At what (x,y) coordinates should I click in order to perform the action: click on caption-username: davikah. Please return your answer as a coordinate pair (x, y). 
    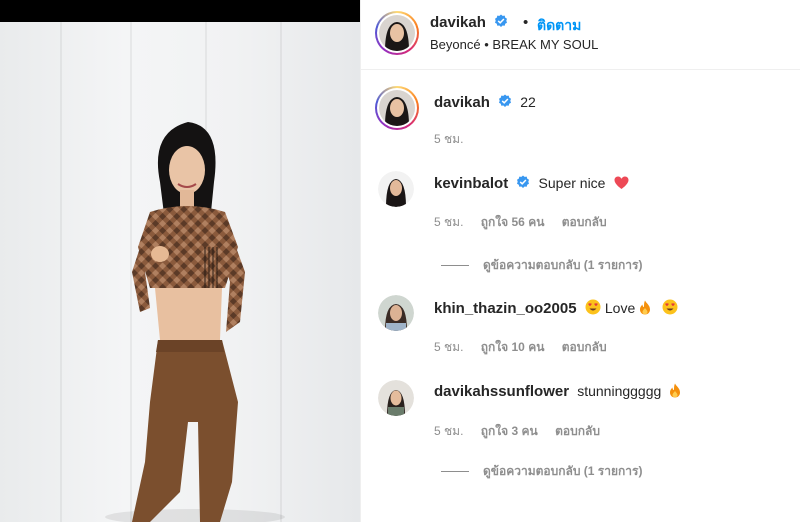
    Looking at the image, I should click on (462, 102).